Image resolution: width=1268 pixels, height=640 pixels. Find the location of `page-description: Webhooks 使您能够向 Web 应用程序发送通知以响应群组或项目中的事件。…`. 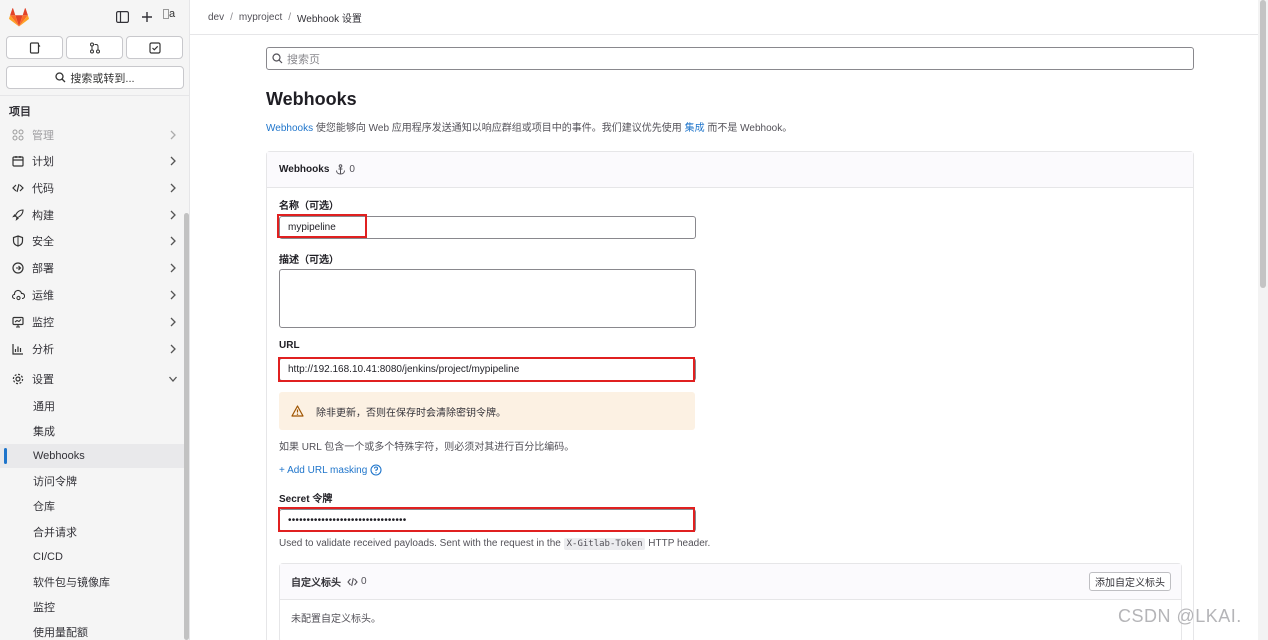

page-description: Webhooks 使您能够向 Web 应用程序发送通知以响应群组或项目中的事件。… is located at coordinates (529, 126).